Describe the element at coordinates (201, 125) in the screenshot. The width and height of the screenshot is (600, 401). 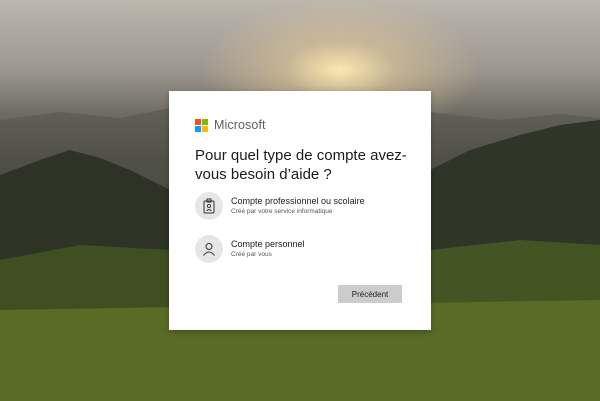
I see `microsoft-logo-icon` at that location.